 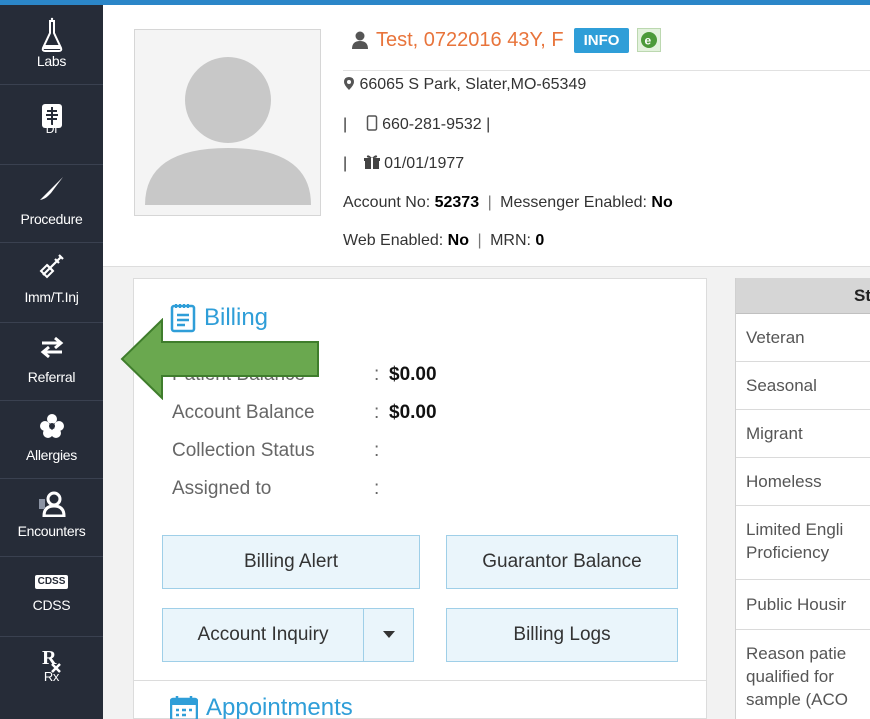 I want to click on patient-name-row: Test, 0722016 43Y, F INFO e, so click(x=506, y=40).